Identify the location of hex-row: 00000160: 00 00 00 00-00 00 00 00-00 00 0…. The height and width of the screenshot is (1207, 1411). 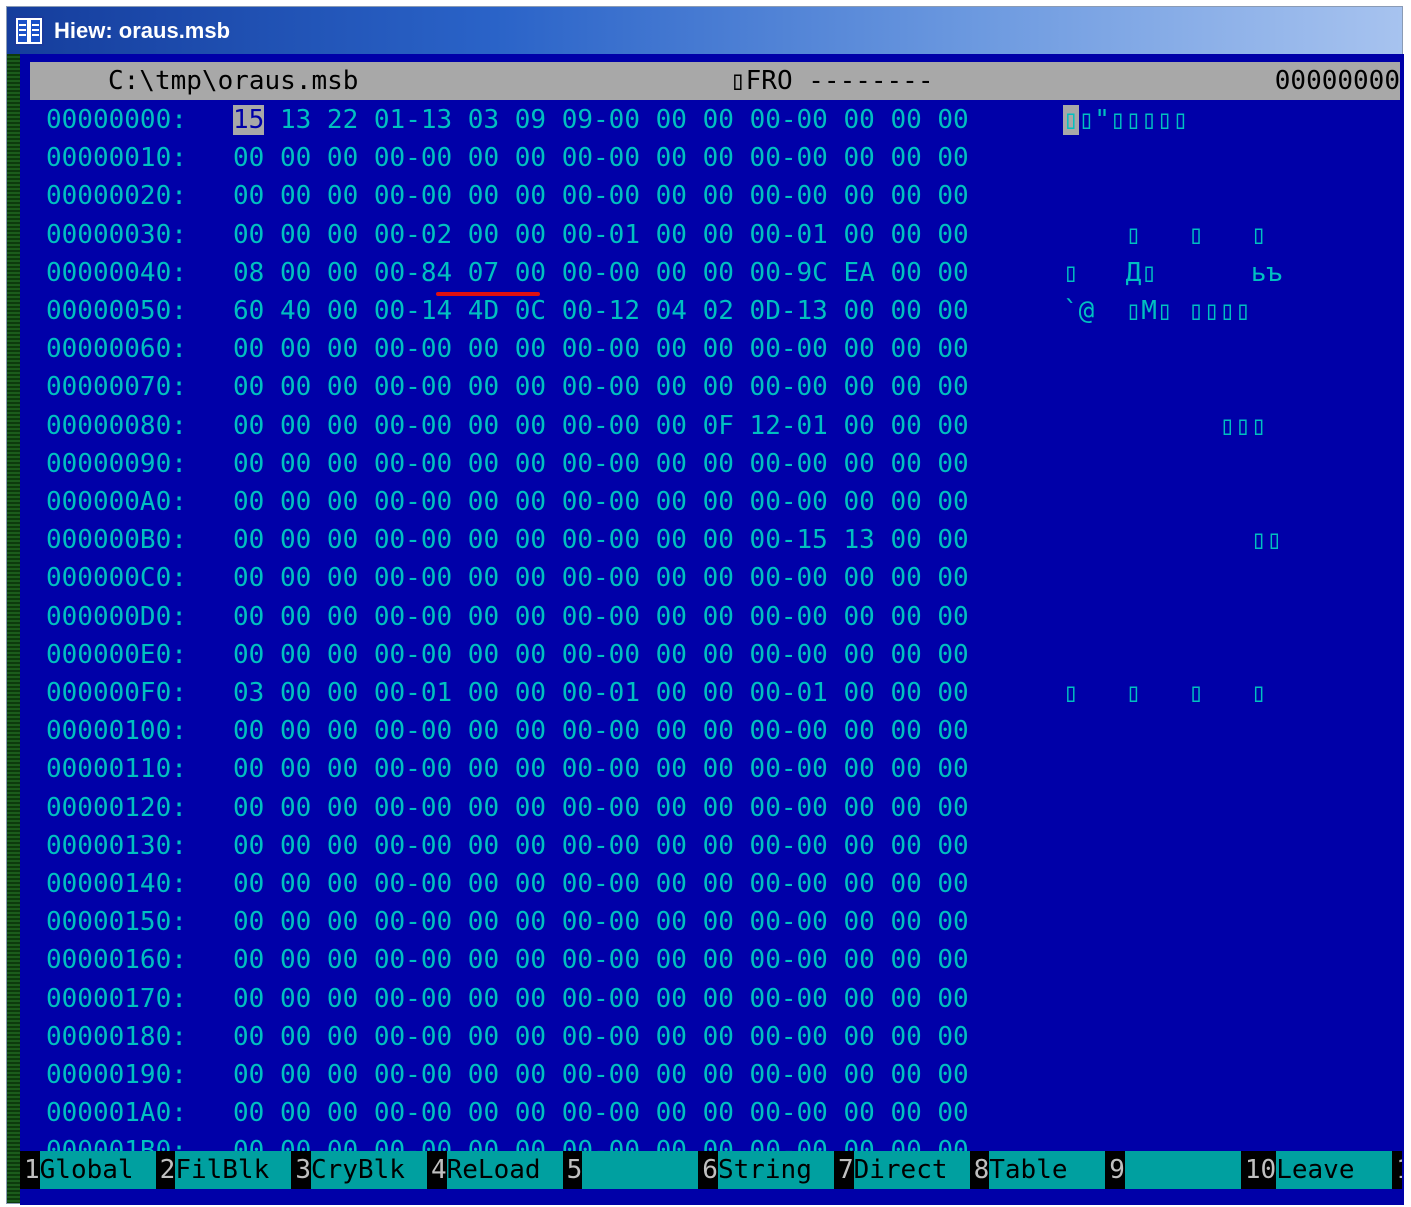
(712, 960).